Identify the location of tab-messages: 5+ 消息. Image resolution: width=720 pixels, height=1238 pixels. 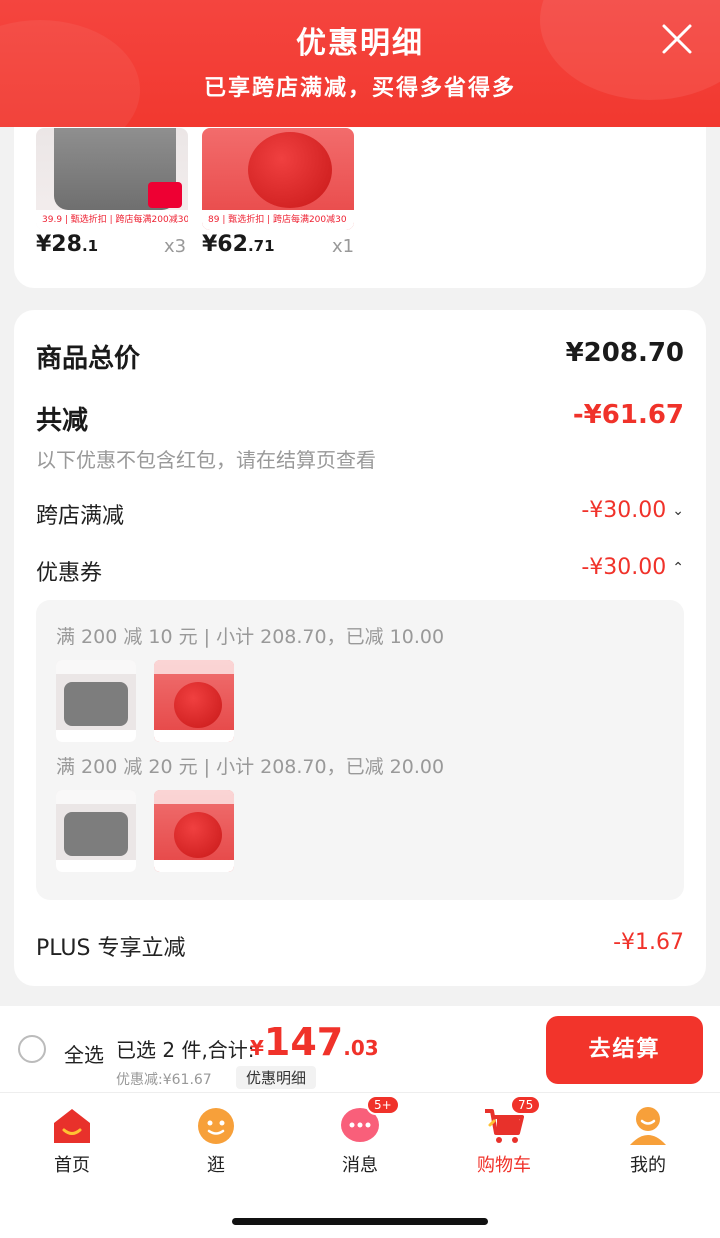
(360, 1136).